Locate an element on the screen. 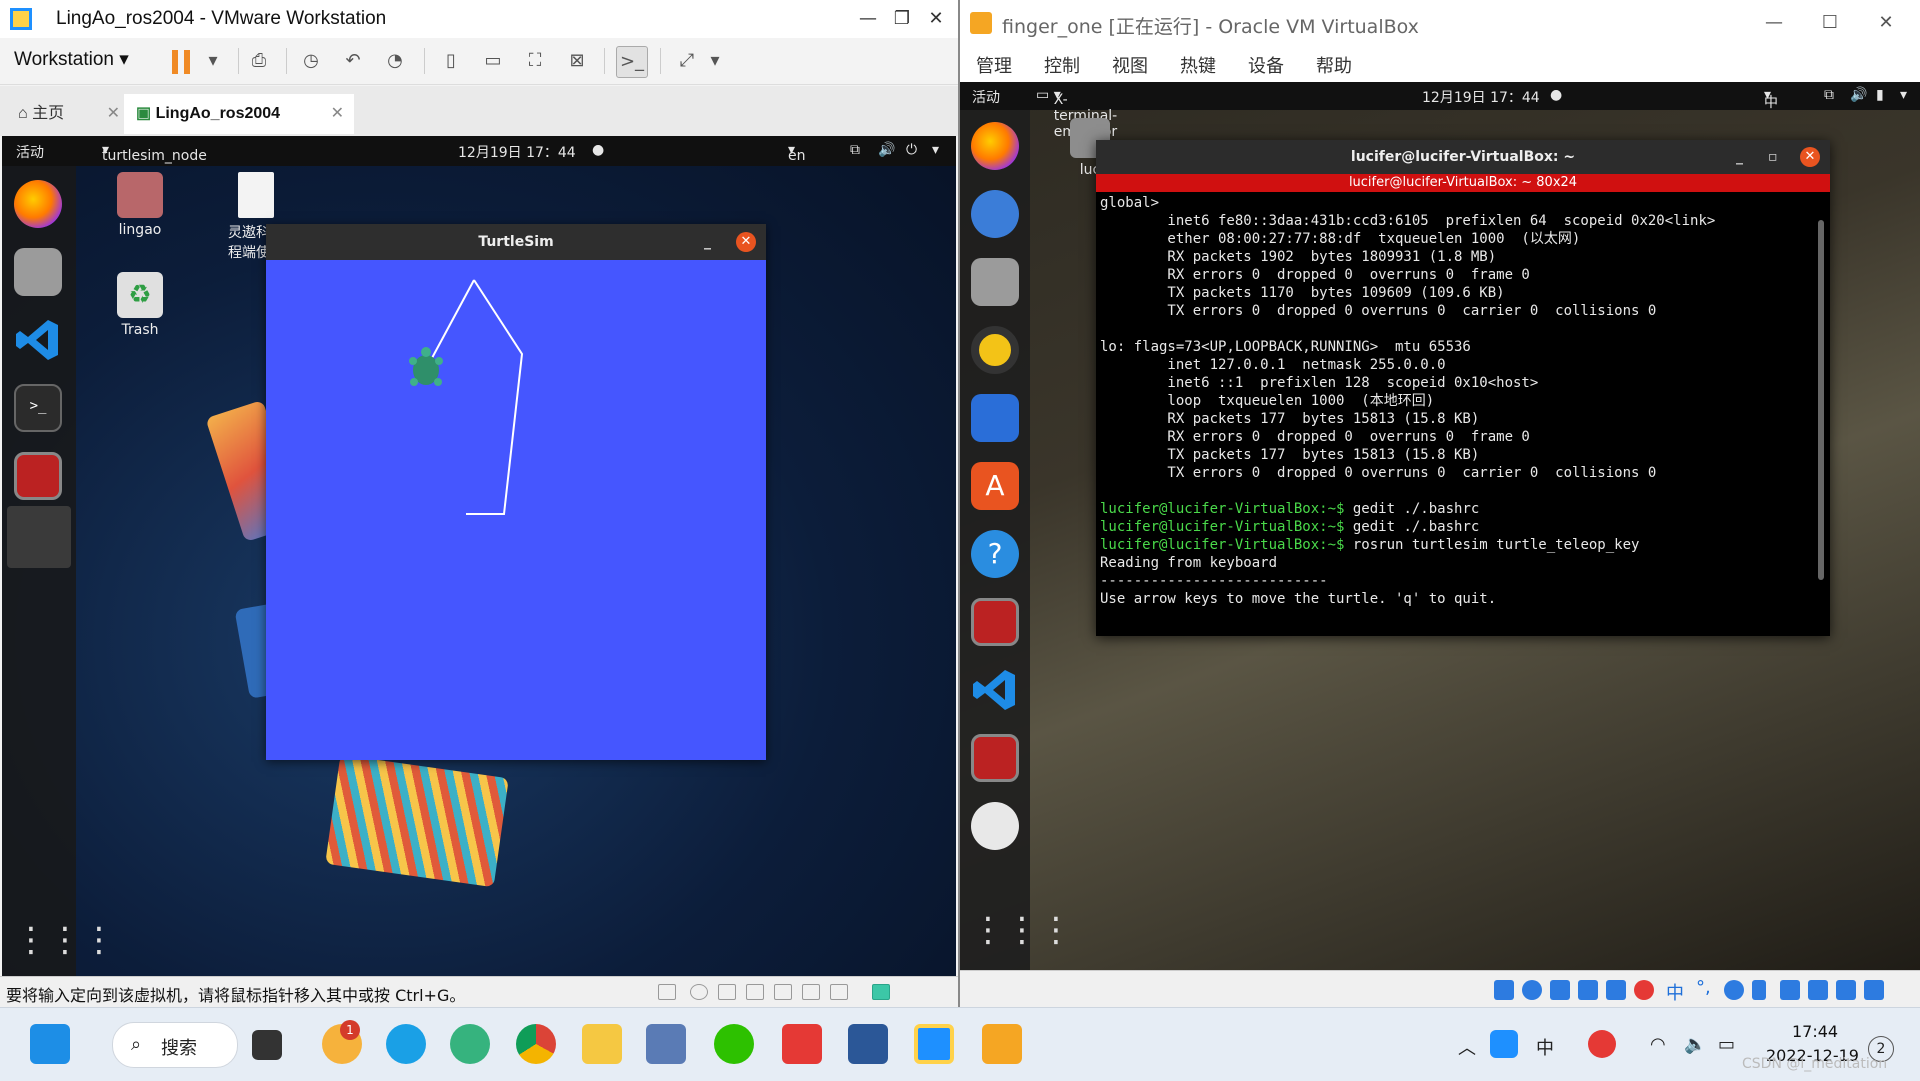 Image resolution: width=1920 pixels, height=1081 pixels. snapshot-manager-icon: ◔ is located at coordinates (395, 61).